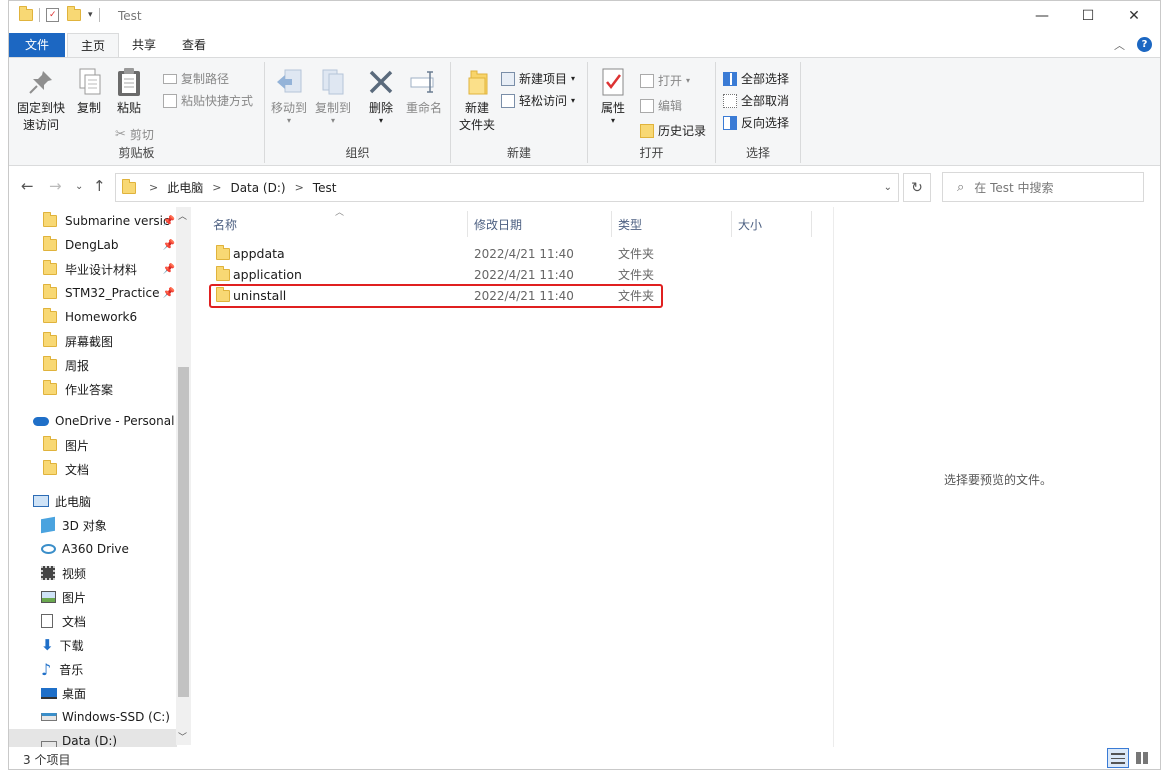  What do you see at coordinates (665, 80) in the screenshot?
I see `open-button: 打开 ▾` at bounding box center [665, 80].